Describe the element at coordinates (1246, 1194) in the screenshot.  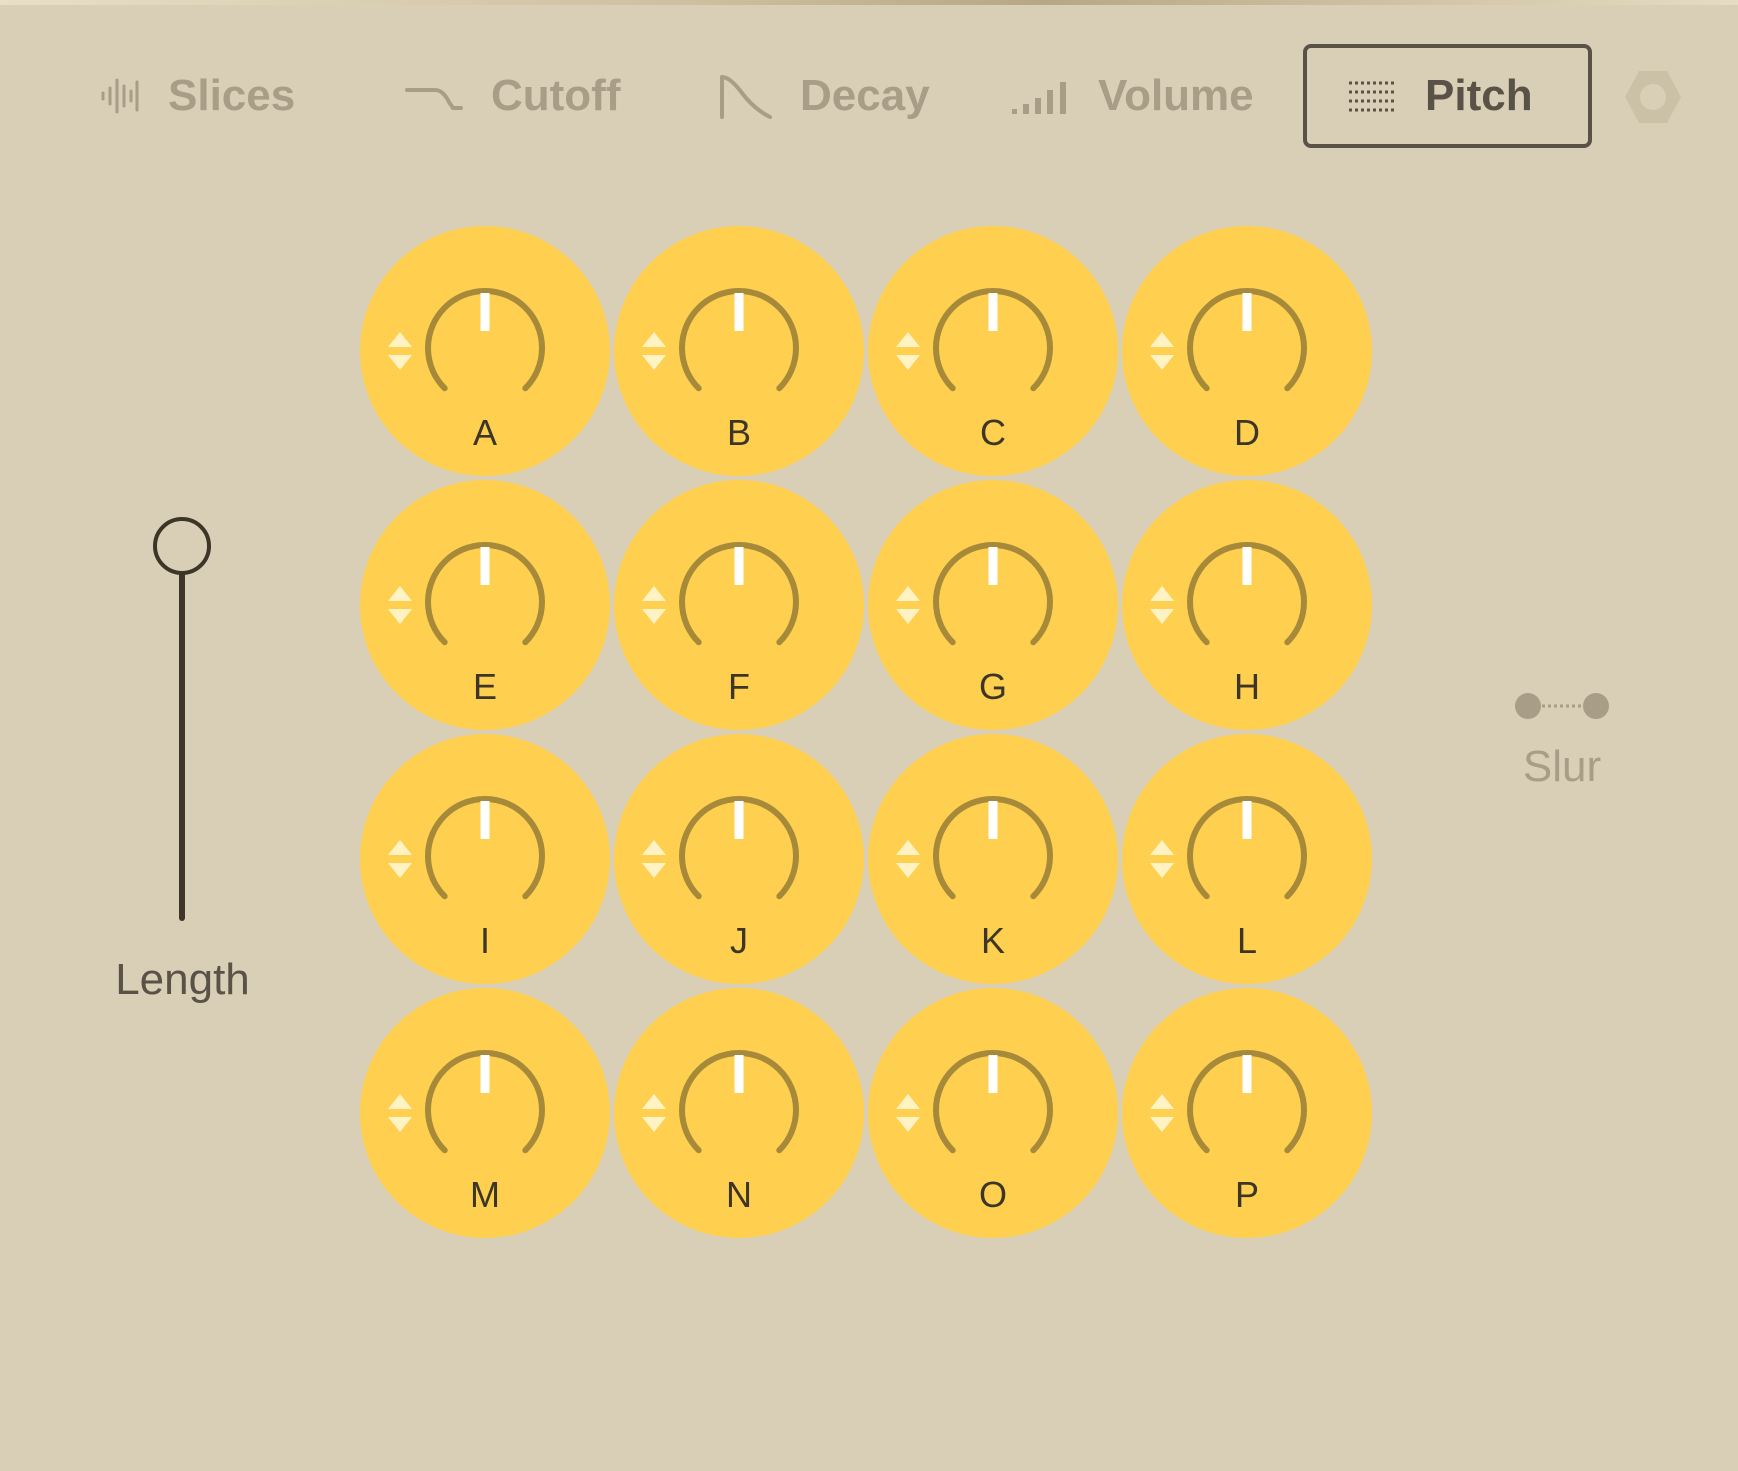
I see `pad-label: P` at that location.